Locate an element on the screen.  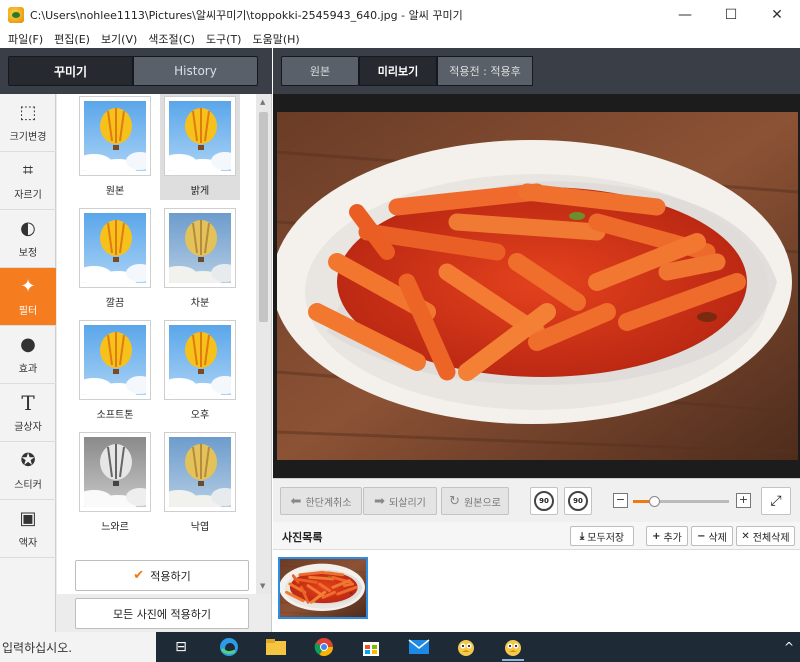
filter-bright: 밝게 is located at coordinates (200, 147).